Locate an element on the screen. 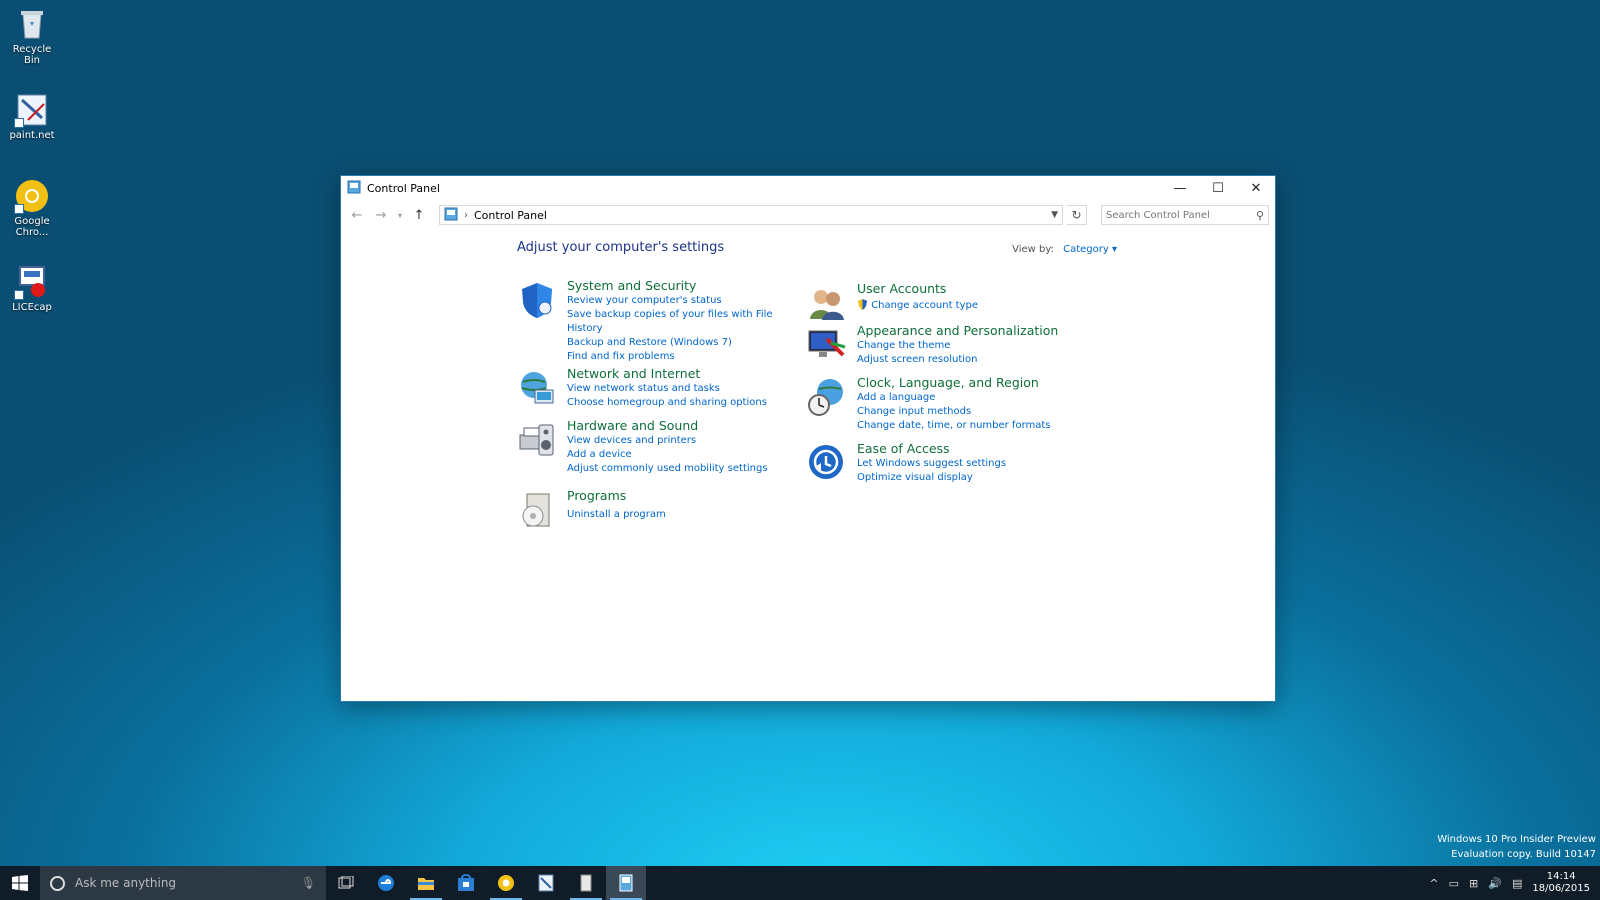  category-user-accounts: User Accounts Change account type is located at coordinates (952, 300).